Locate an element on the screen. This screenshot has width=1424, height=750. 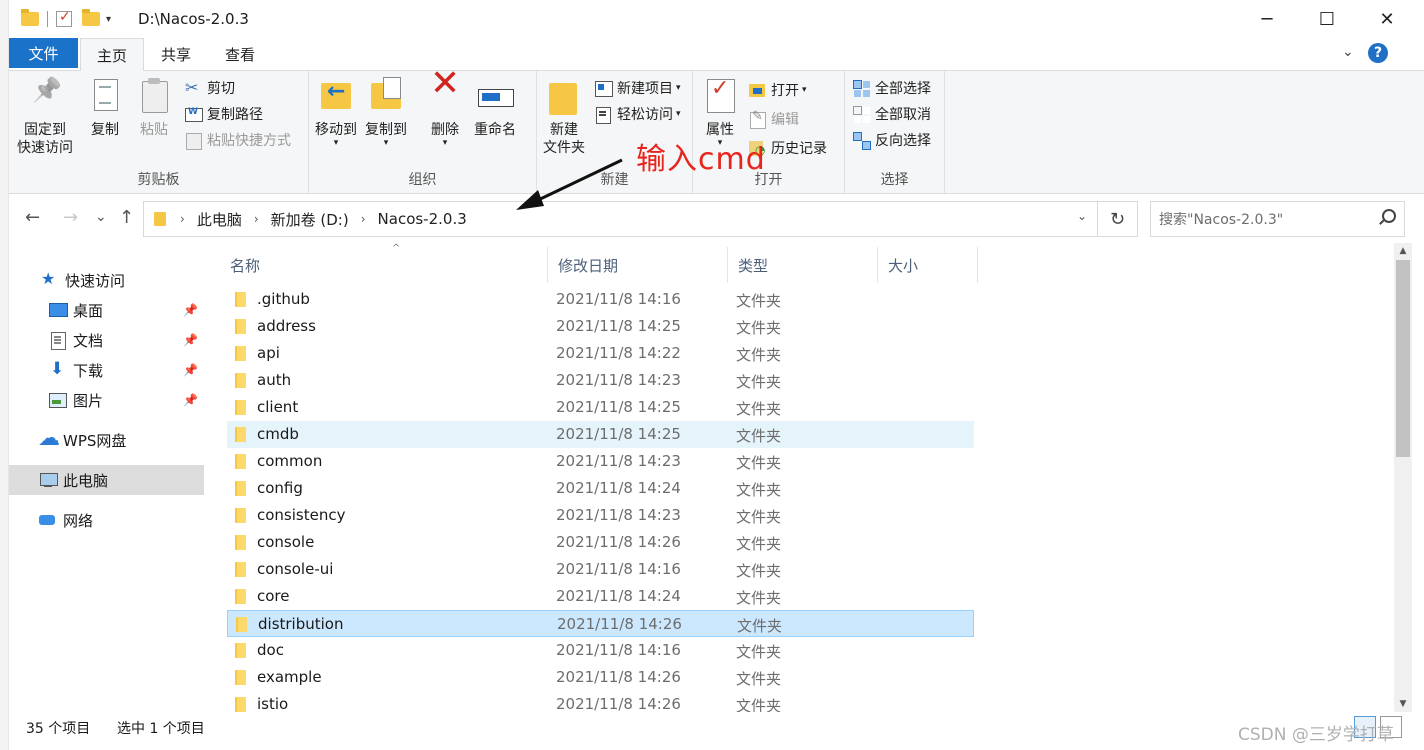
easy-access-label: 轻松访问 is located at coordinates (645, 115).